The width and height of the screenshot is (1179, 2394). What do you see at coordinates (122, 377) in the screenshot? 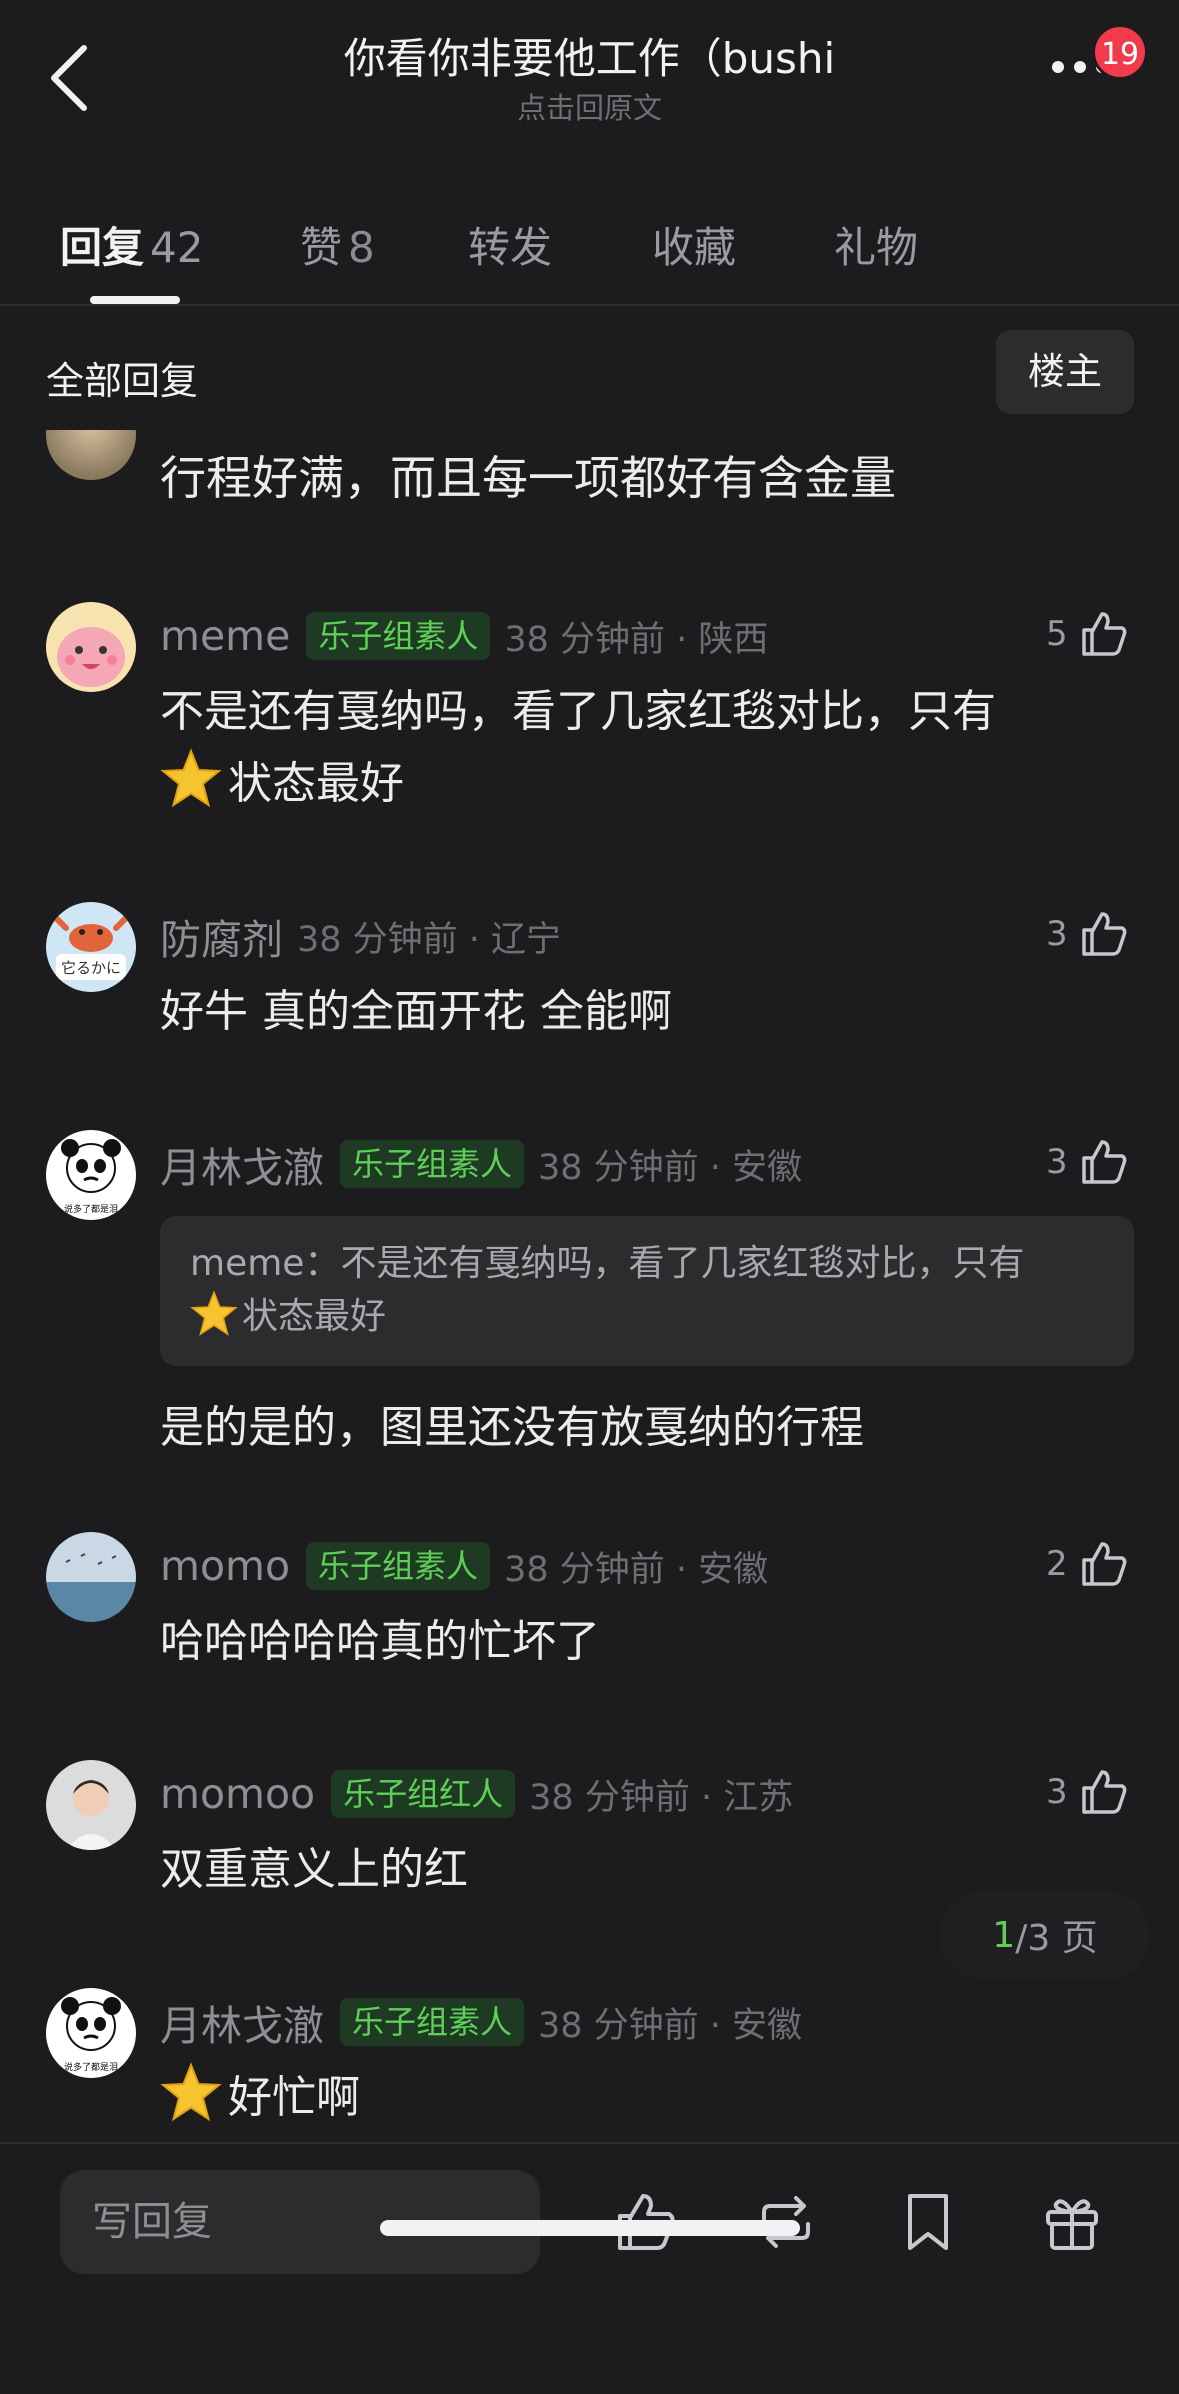
I see `all-replies-filter: 全部回复` at bounding box center [122, 377].